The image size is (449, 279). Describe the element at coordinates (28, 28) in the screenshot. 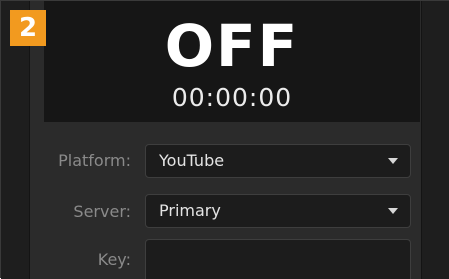

I see `step-number-badge: 2` at that location.